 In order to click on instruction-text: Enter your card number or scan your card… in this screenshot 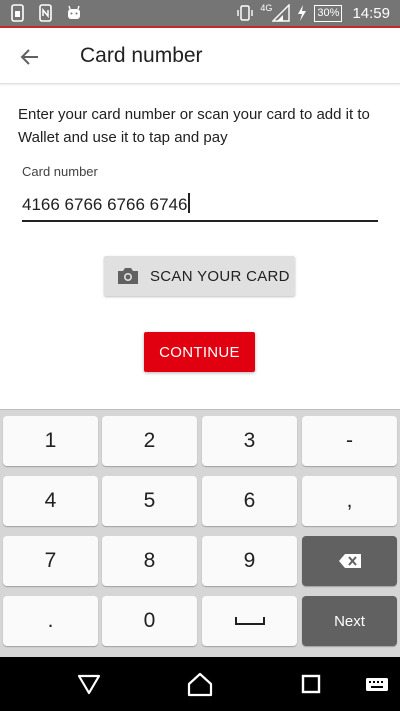, I will do `click(194, 126)`.